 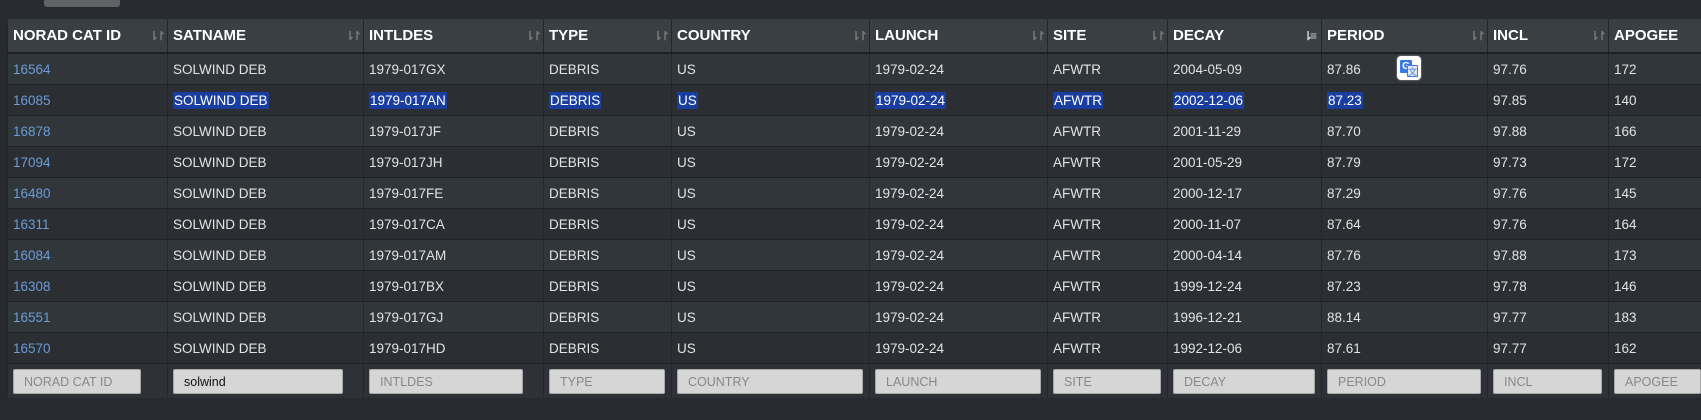 I want to click on cell-intldes: 1979-017FE, so click(x=453, y=193).